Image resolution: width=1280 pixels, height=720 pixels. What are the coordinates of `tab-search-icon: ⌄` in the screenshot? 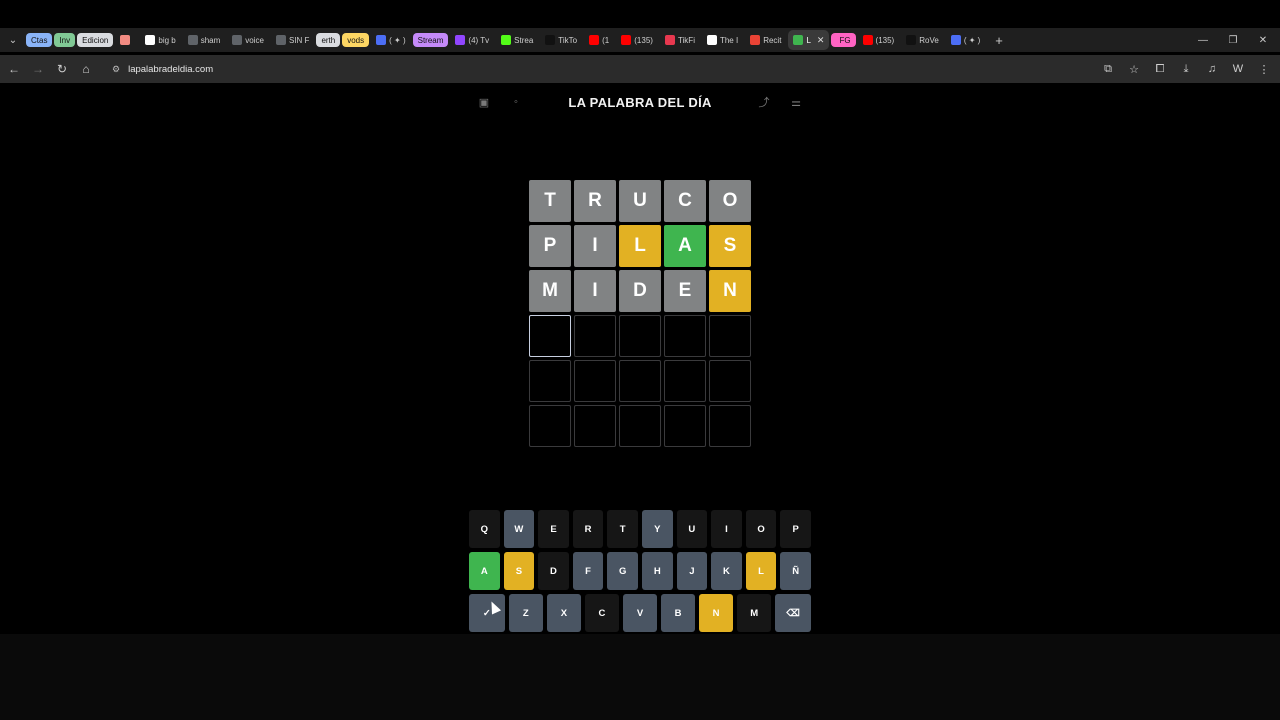 It's located at (13, 40).